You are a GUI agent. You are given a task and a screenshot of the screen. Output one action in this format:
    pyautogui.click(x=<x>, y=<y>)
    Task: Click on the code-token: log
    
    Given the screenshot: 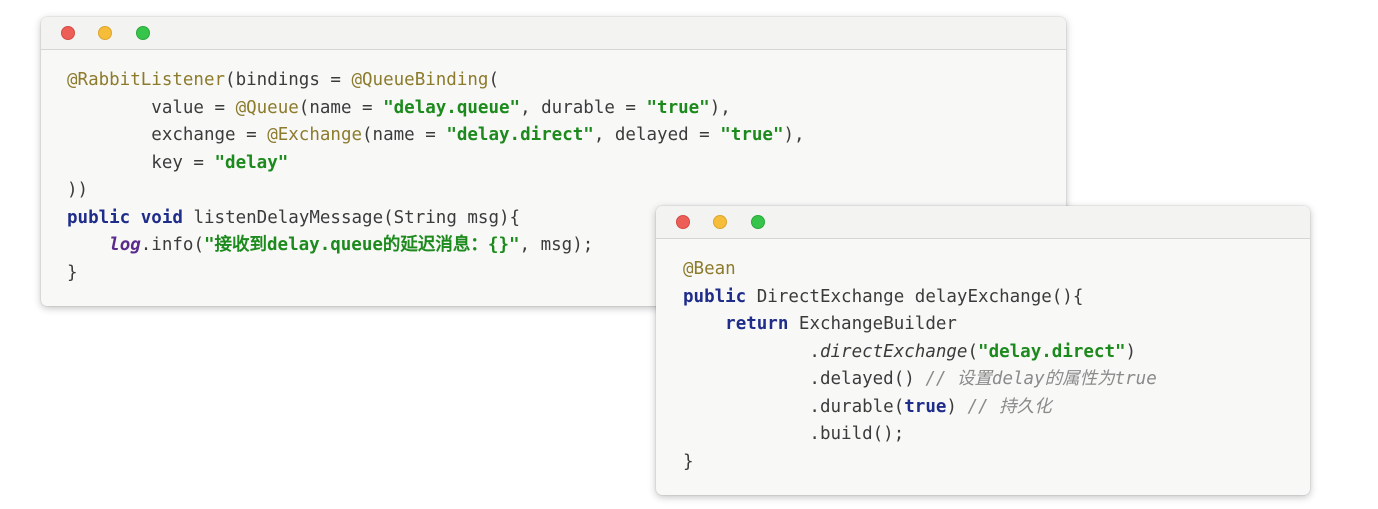 What is the action you would take?
    pyautogui.click(x=125, y=245)
    